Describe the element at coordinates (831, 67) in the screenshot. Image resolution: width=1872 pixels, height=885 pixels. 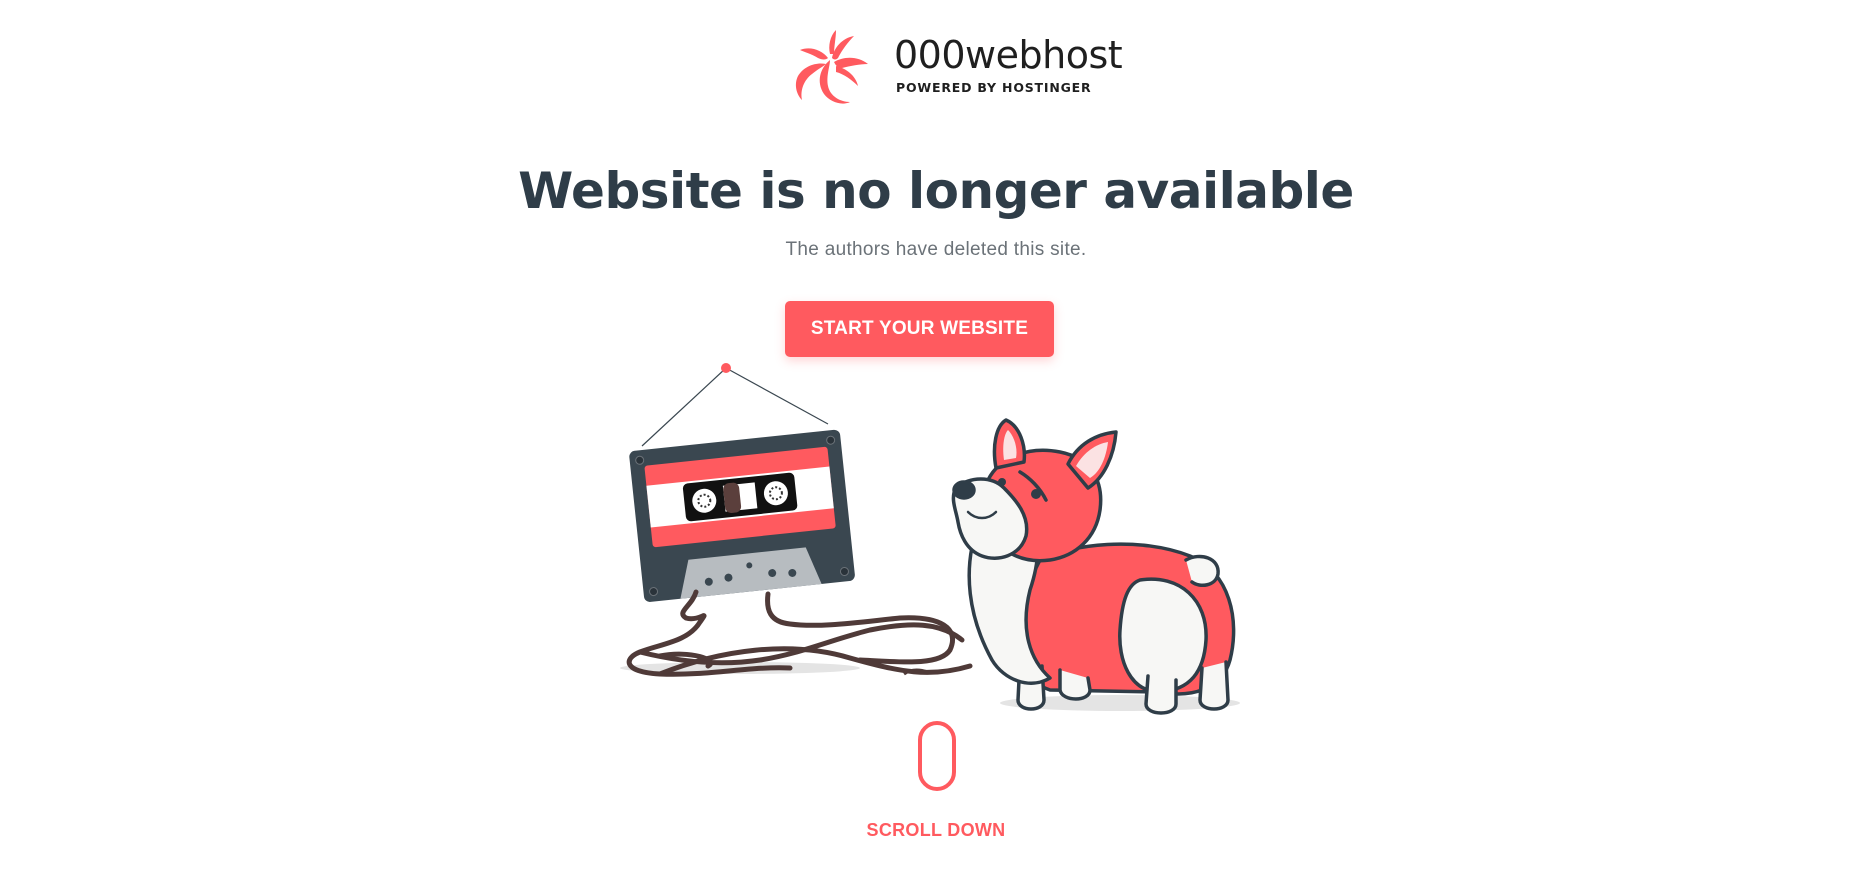
I see `swirl-logo-icon` at that location.